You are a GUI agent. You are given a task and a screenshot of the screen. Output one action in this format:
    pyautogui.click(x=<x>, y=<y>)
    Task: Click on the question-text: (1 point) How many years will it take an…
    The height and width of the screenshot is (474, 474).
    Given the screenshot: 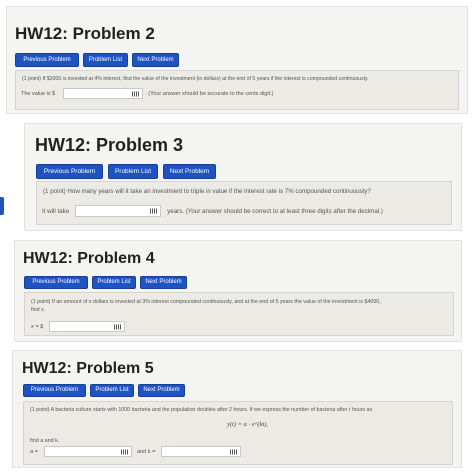 What is the action you would take?
    pyautogui.click(x=207, y=191)
    